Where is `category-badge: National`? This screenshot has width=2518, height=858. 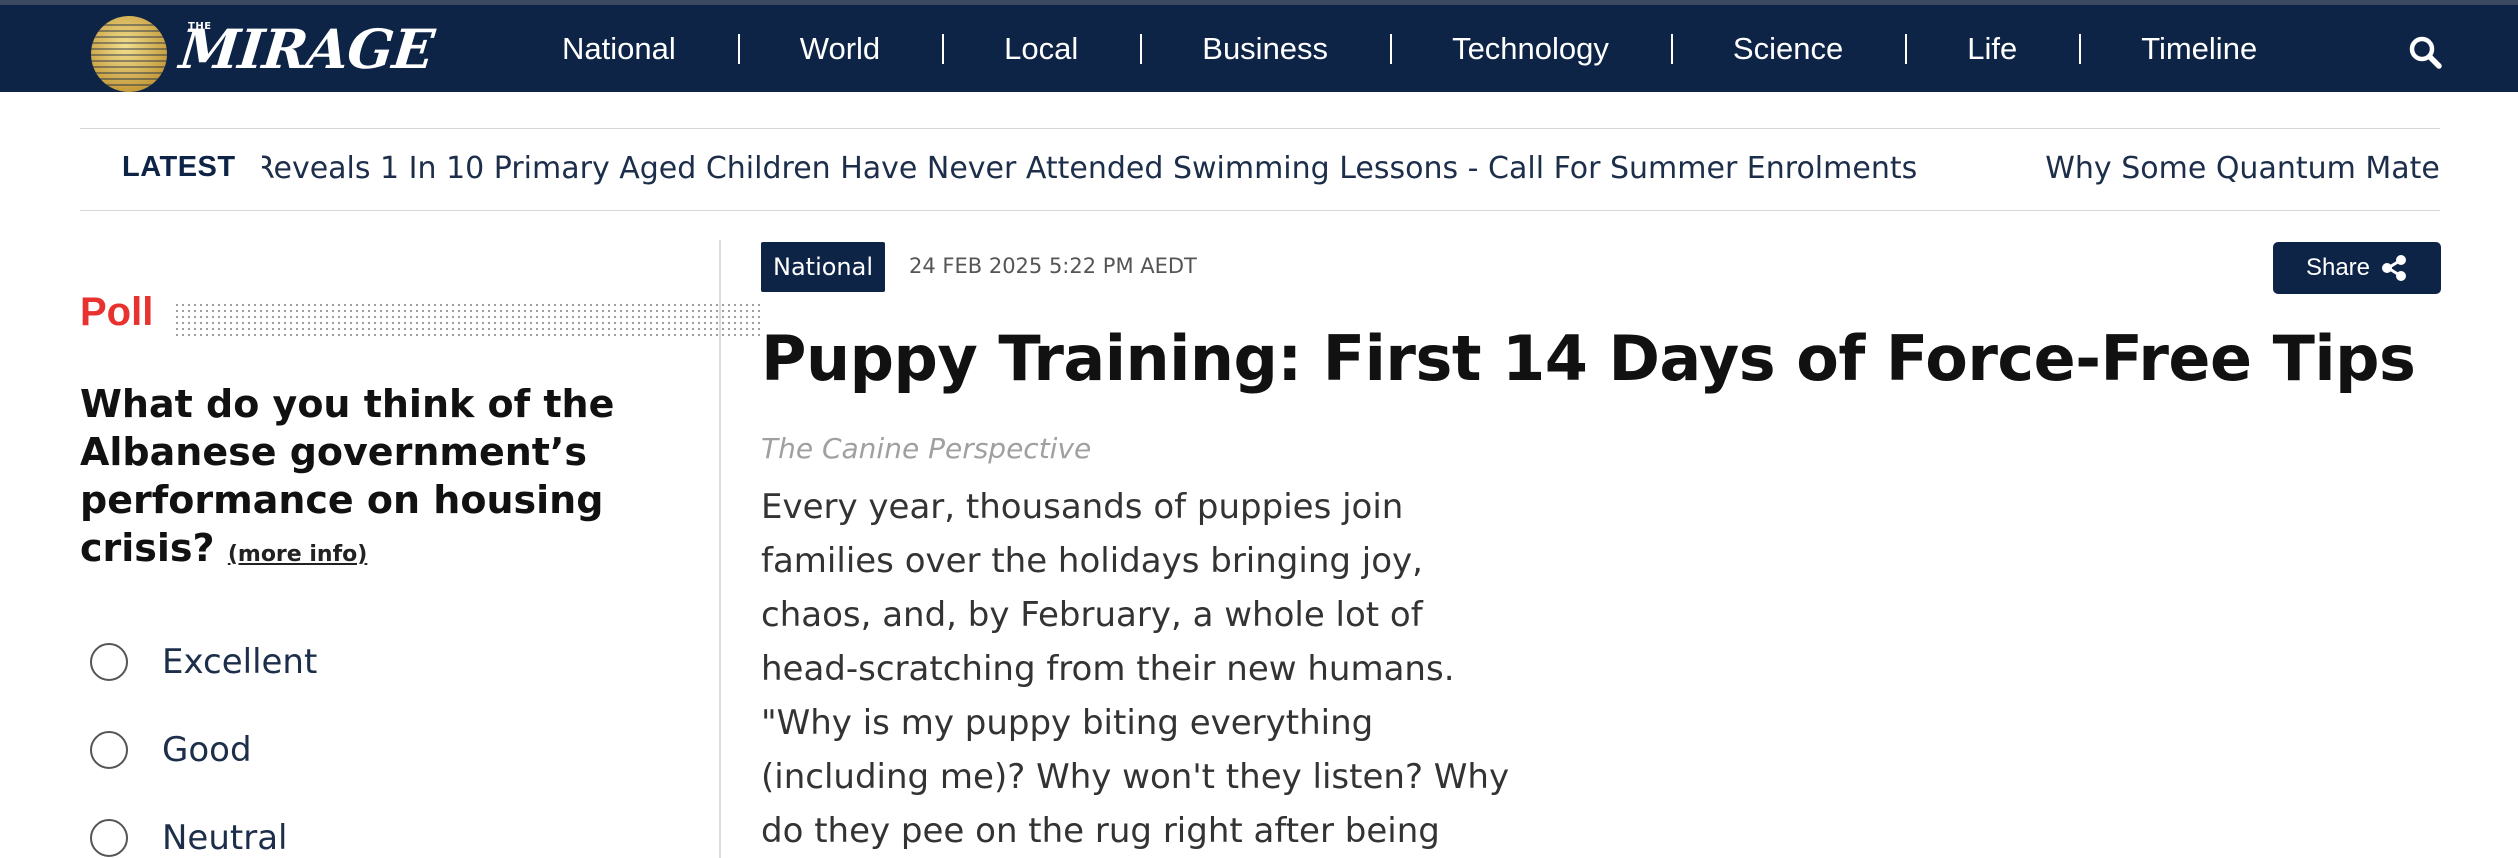 category-badge: National is located at coordinates (823, 267).